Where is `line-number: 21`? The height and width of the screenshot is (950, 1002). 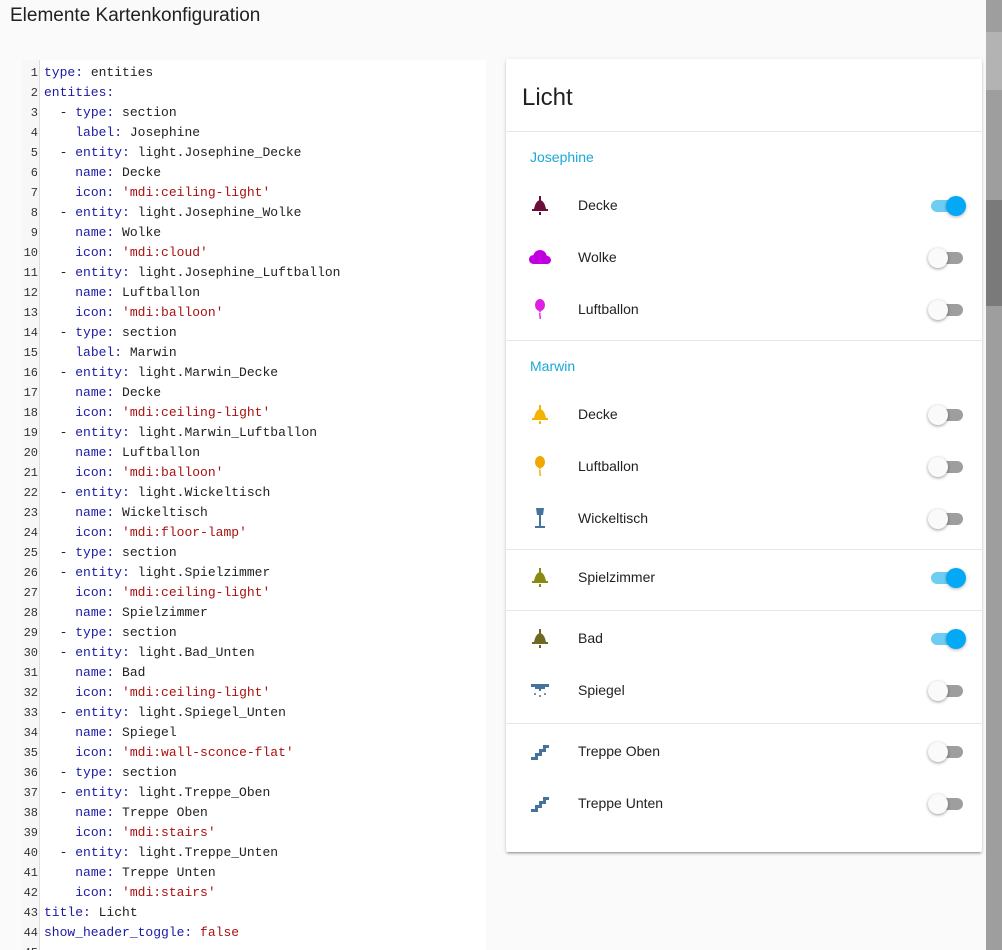 line-number: 21 is located at coordinates (30, 473).